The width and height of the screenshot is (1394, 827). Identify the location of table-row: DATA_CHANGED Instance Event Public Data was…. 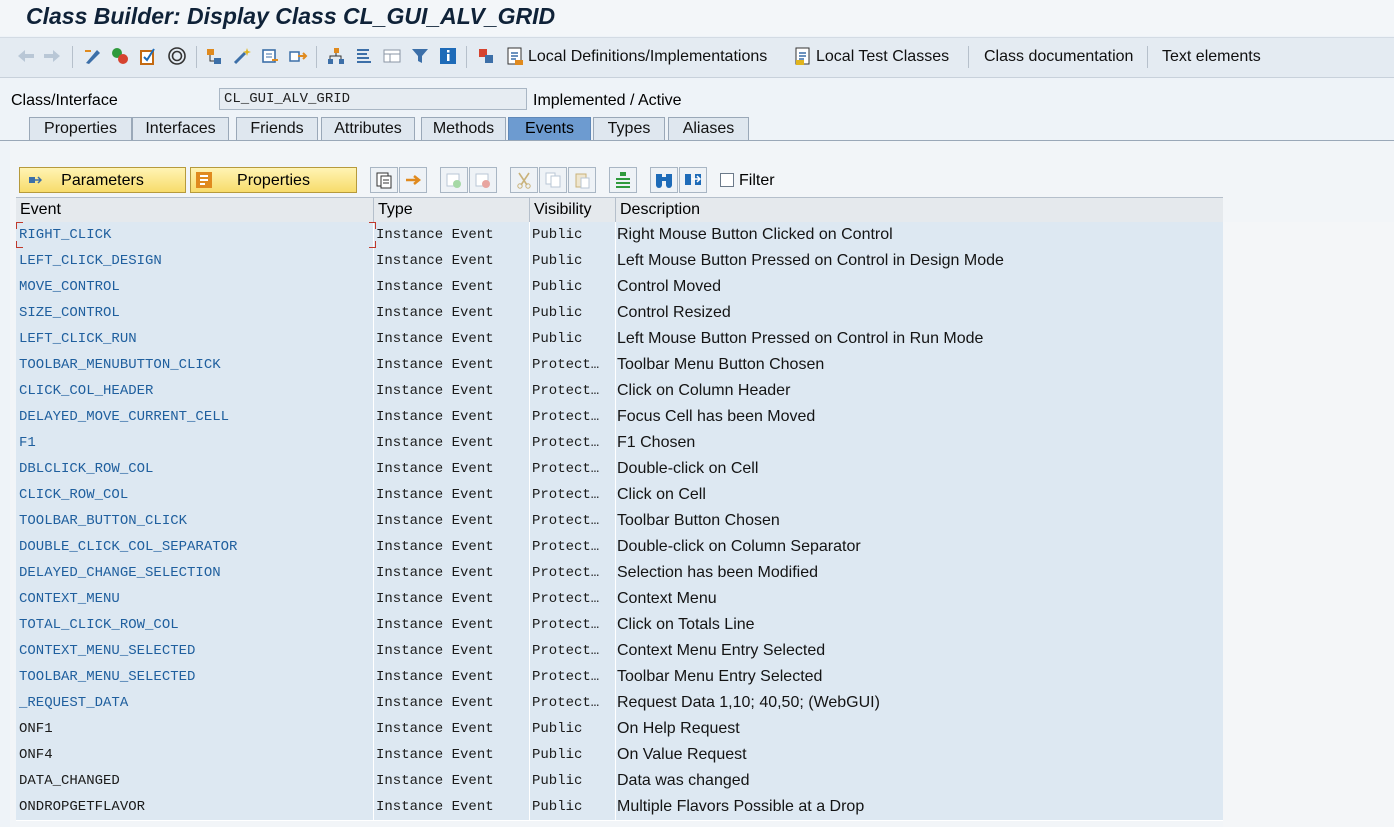
(619, 781).